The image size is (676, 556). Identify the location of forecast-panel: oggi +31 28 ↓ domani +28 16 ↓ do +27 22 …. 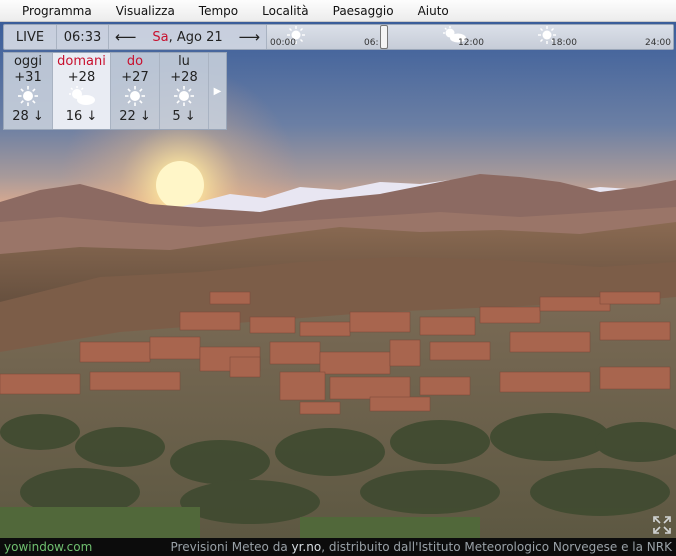
(115, 91).